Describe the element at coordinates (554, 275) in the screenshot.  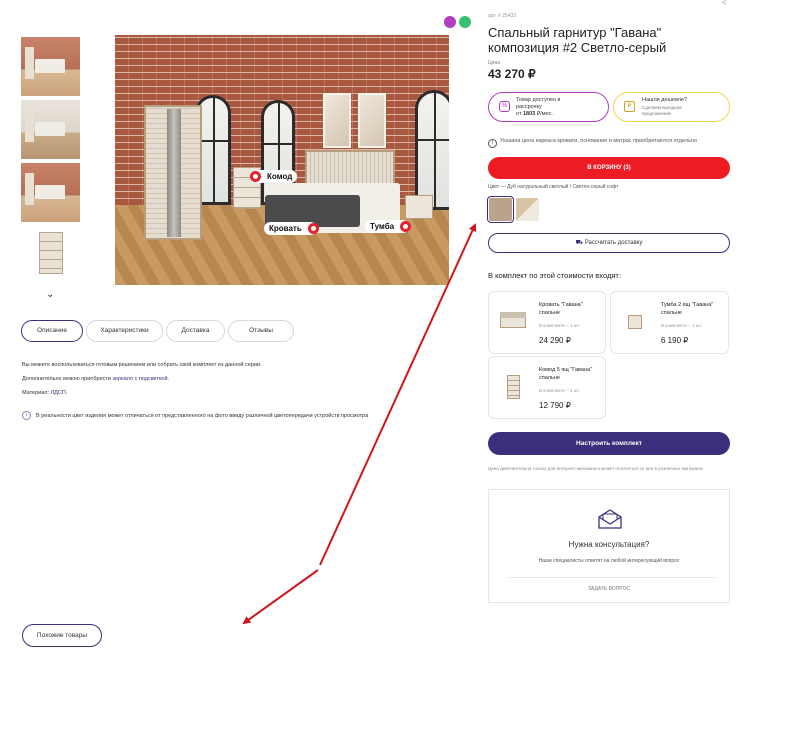
I see `set-heading: В комплект по этой стоимости входят:` at that location.